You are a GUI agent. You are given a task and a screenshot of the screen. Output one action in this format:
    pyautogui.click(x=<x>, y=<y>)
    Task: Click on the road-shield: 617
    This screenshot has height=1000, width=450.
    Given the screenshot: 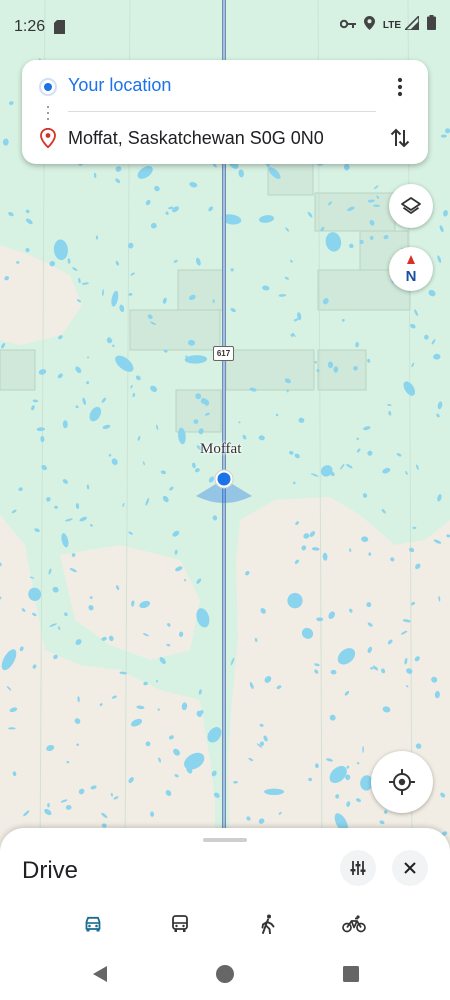 What is the action you would take?
    pyautogui.click(x=223, y=353)
    